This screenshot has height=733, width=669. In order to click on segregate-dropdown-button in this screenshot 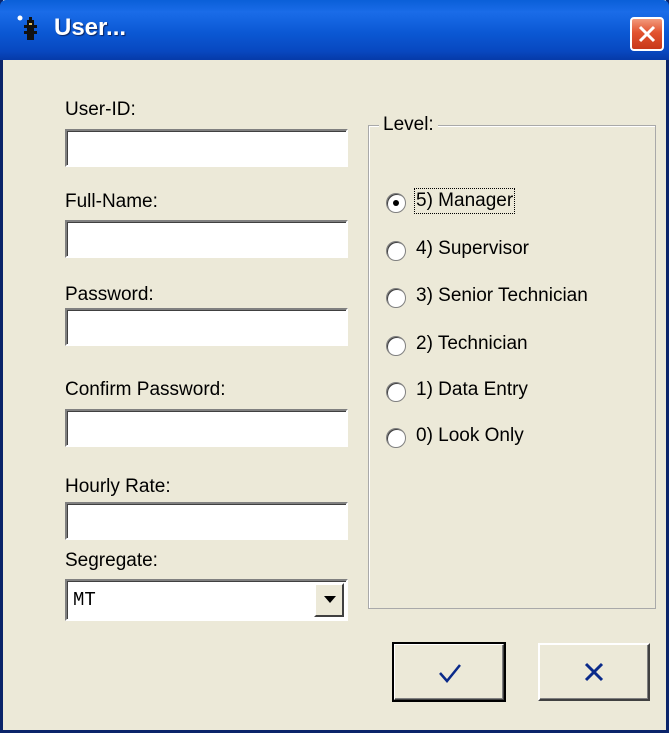, I will do `click(329, 600)`.